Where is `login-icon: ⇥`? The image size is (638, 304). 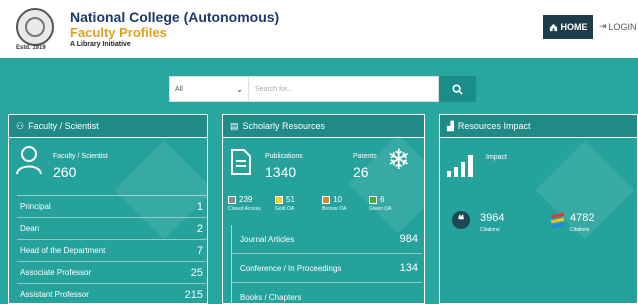 login-icon: ⇥ is located at coordinates (603, 26).